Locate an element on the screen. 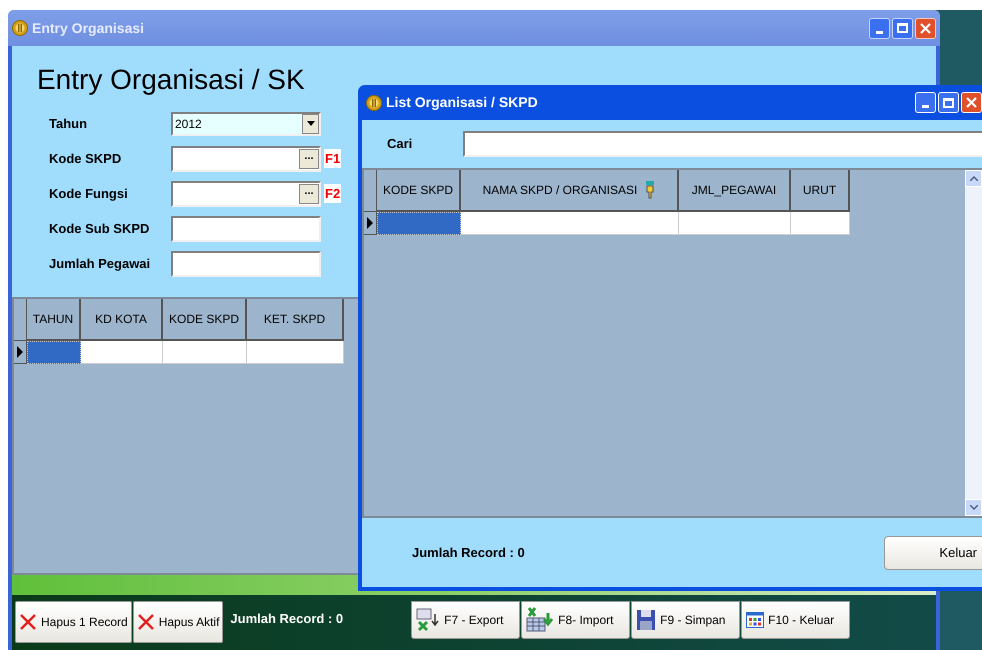  field-label: Kode Fungsi is located at coordinates (89, 193).